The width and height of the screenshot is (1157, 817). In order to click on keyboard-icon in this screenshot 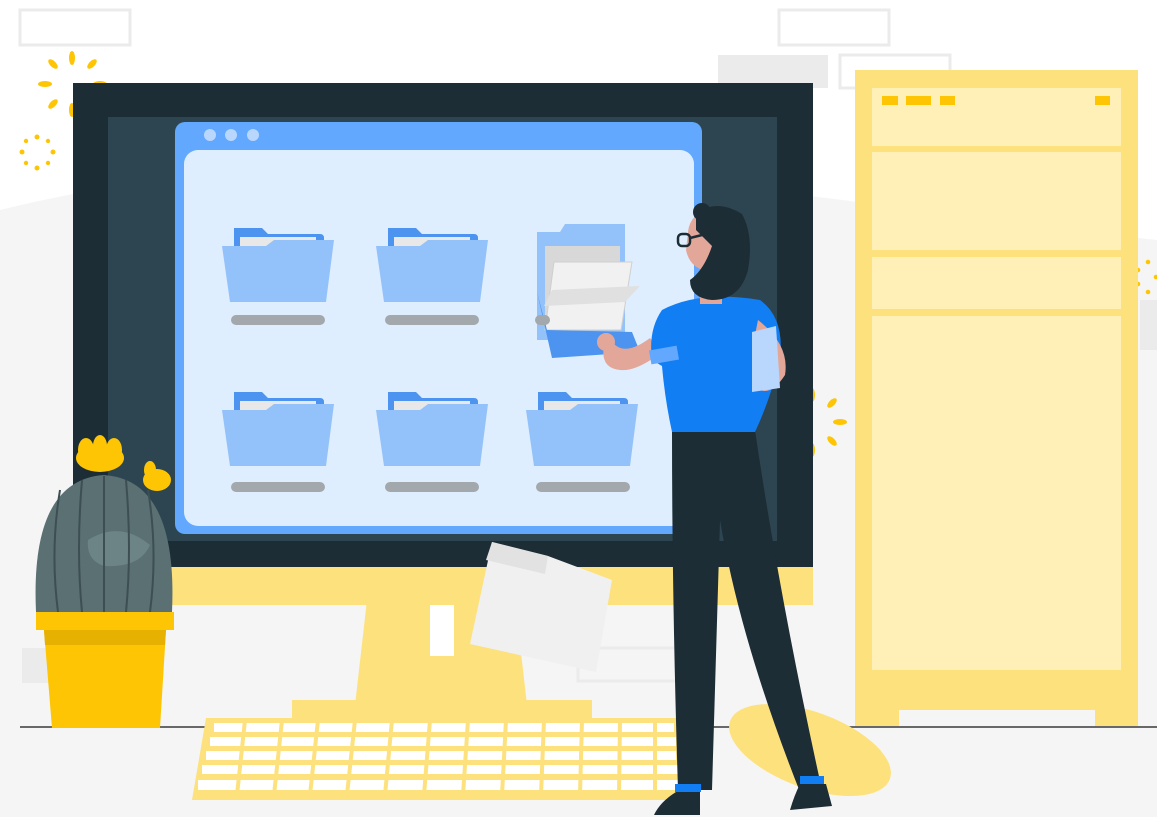, I will do `click(441, 759)`.